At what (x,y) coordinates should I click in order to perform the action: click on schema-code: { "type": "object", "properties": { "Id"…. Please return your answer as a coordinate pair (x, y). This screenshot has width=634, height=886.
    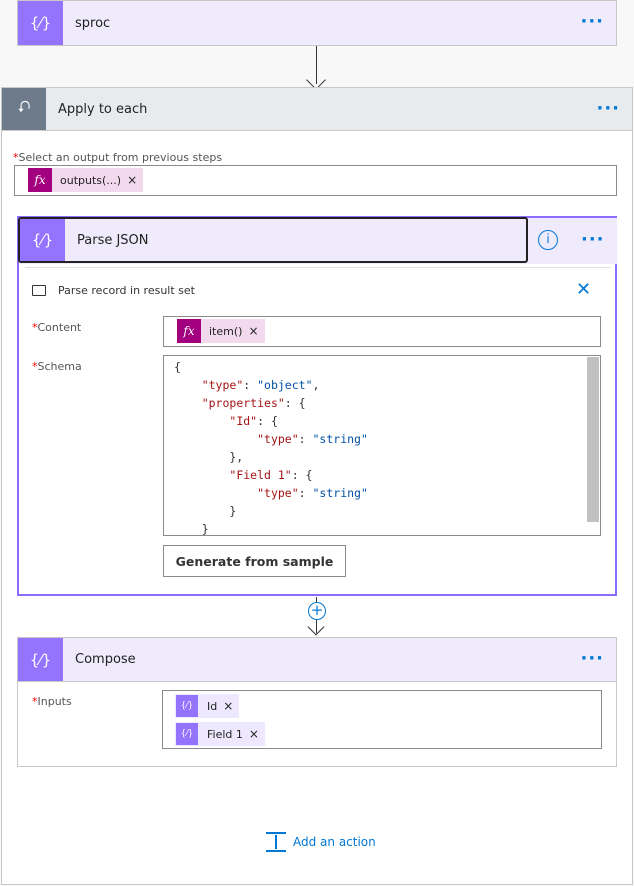
    Looking at the image, I should click on (382, 446).